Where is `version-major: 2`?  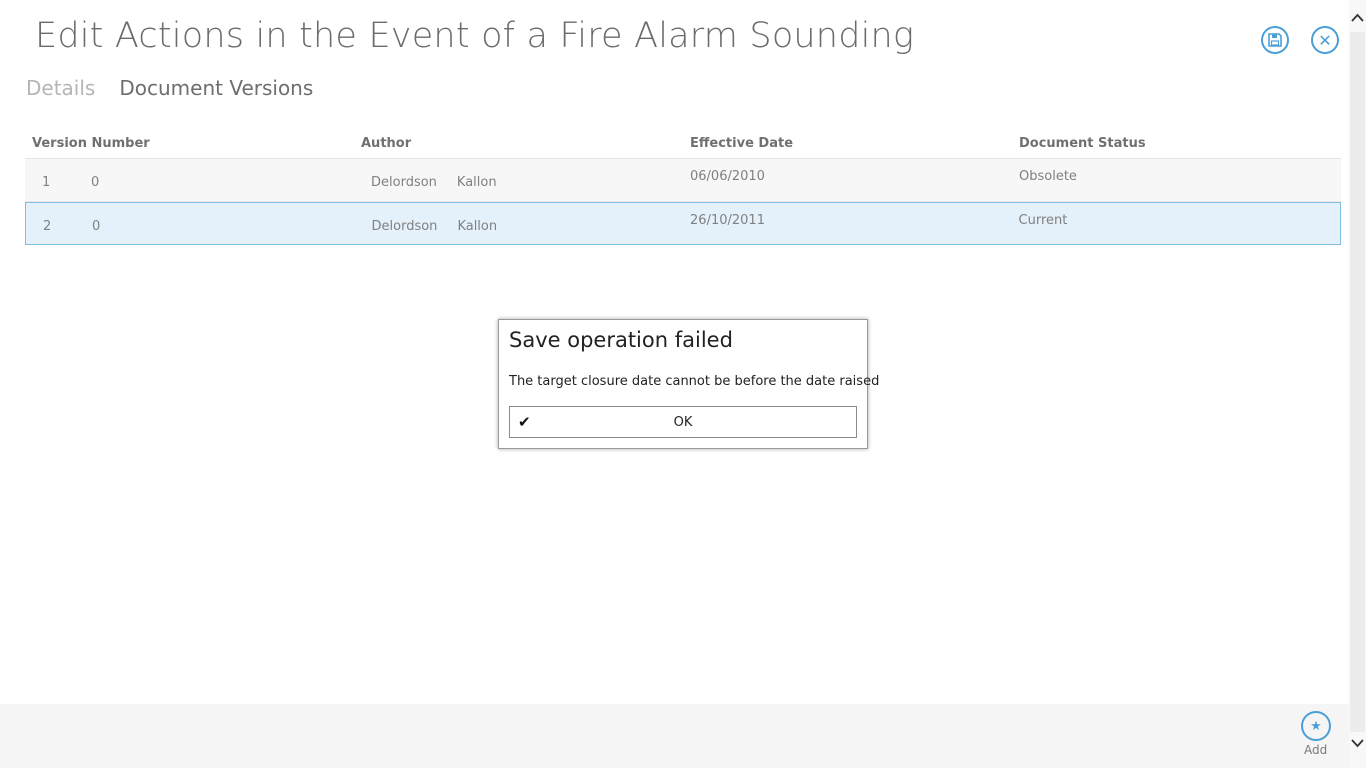 version-major: 2 is located at coordinates (47, 226).